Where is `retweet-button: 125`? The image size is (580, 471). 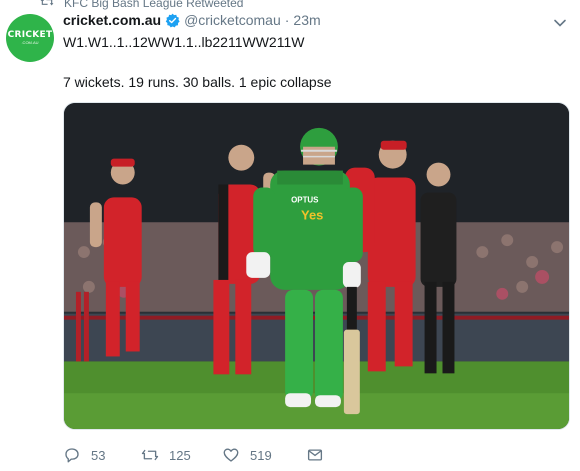 retweet-button: 125 is located at coordinates (181, 455).